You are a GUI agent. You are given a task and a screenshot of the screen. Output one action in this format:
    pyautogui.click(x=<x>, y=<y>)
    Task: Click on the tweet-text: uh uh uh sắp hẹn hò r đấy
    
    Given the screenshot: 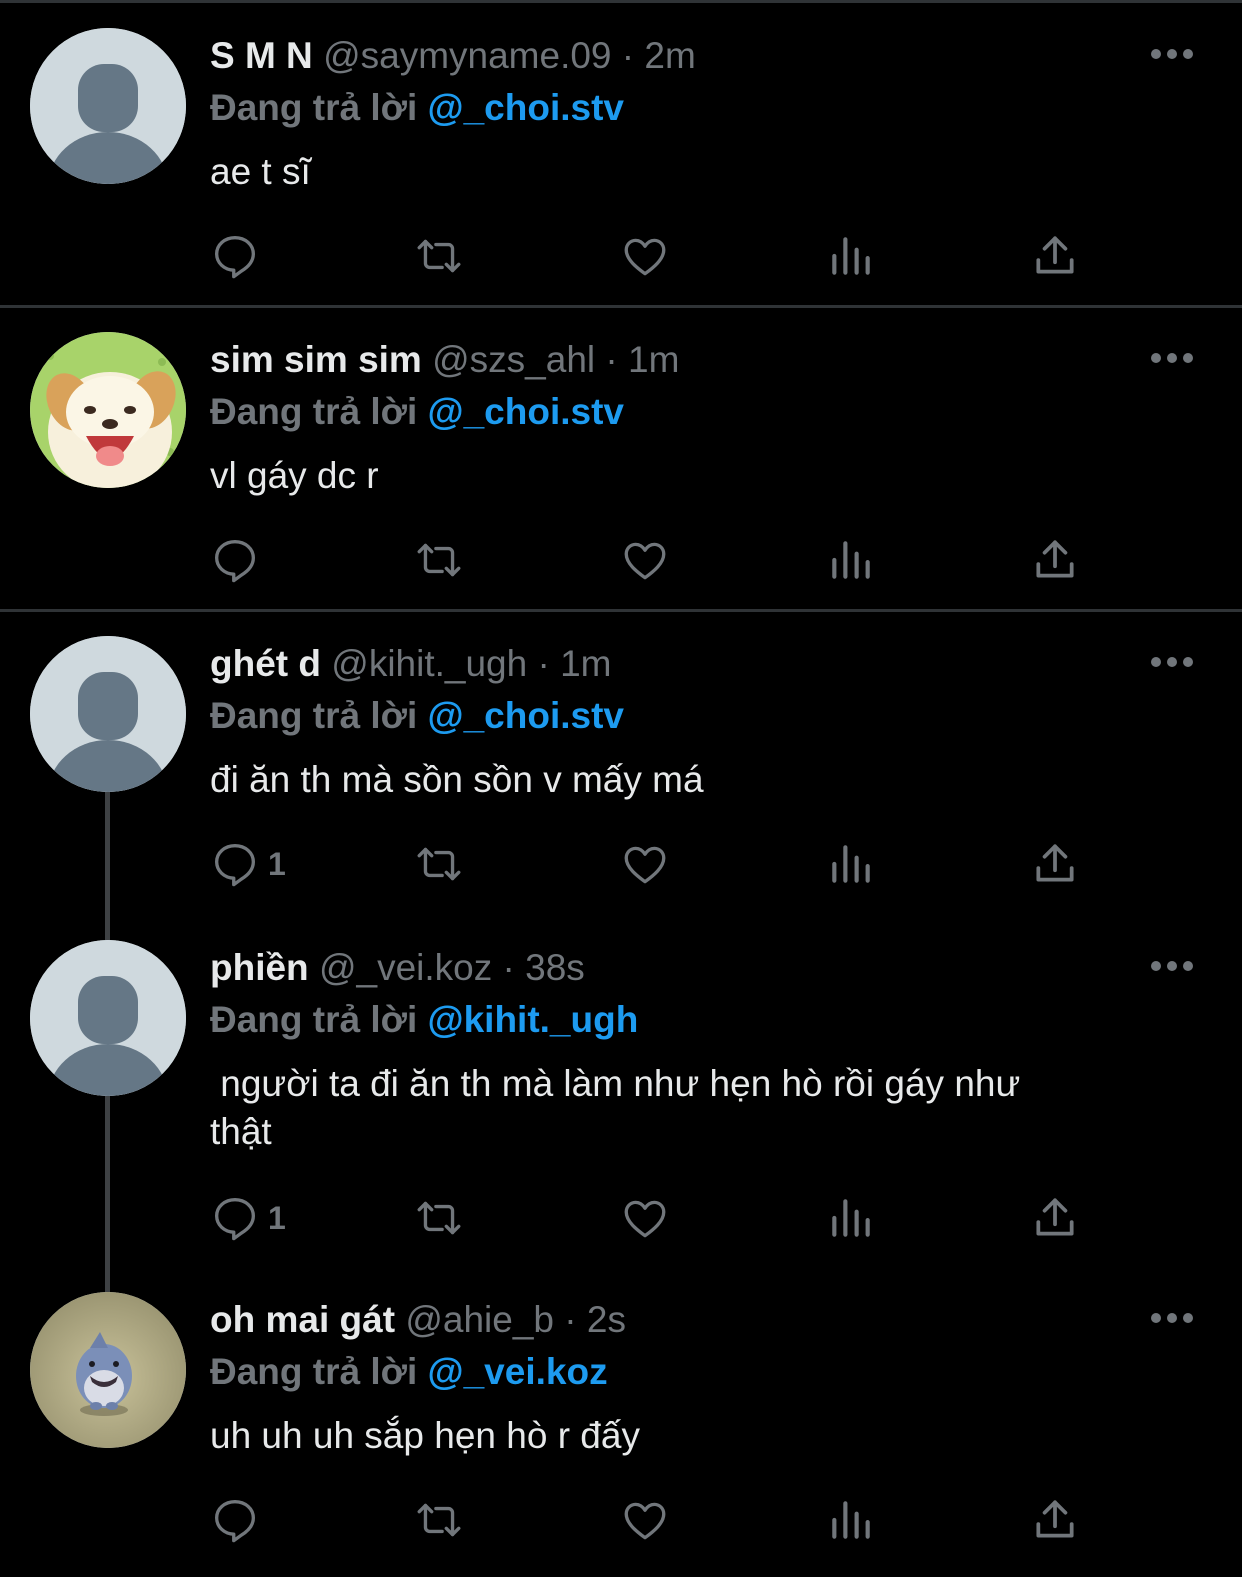 What is the action you would take?
    pyautogui.click(x=425, y=1435)
    